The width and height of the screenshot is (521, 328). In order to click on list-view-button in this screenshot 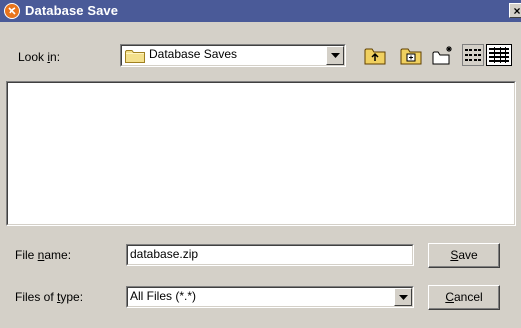, I will do `click(473, 55)`.